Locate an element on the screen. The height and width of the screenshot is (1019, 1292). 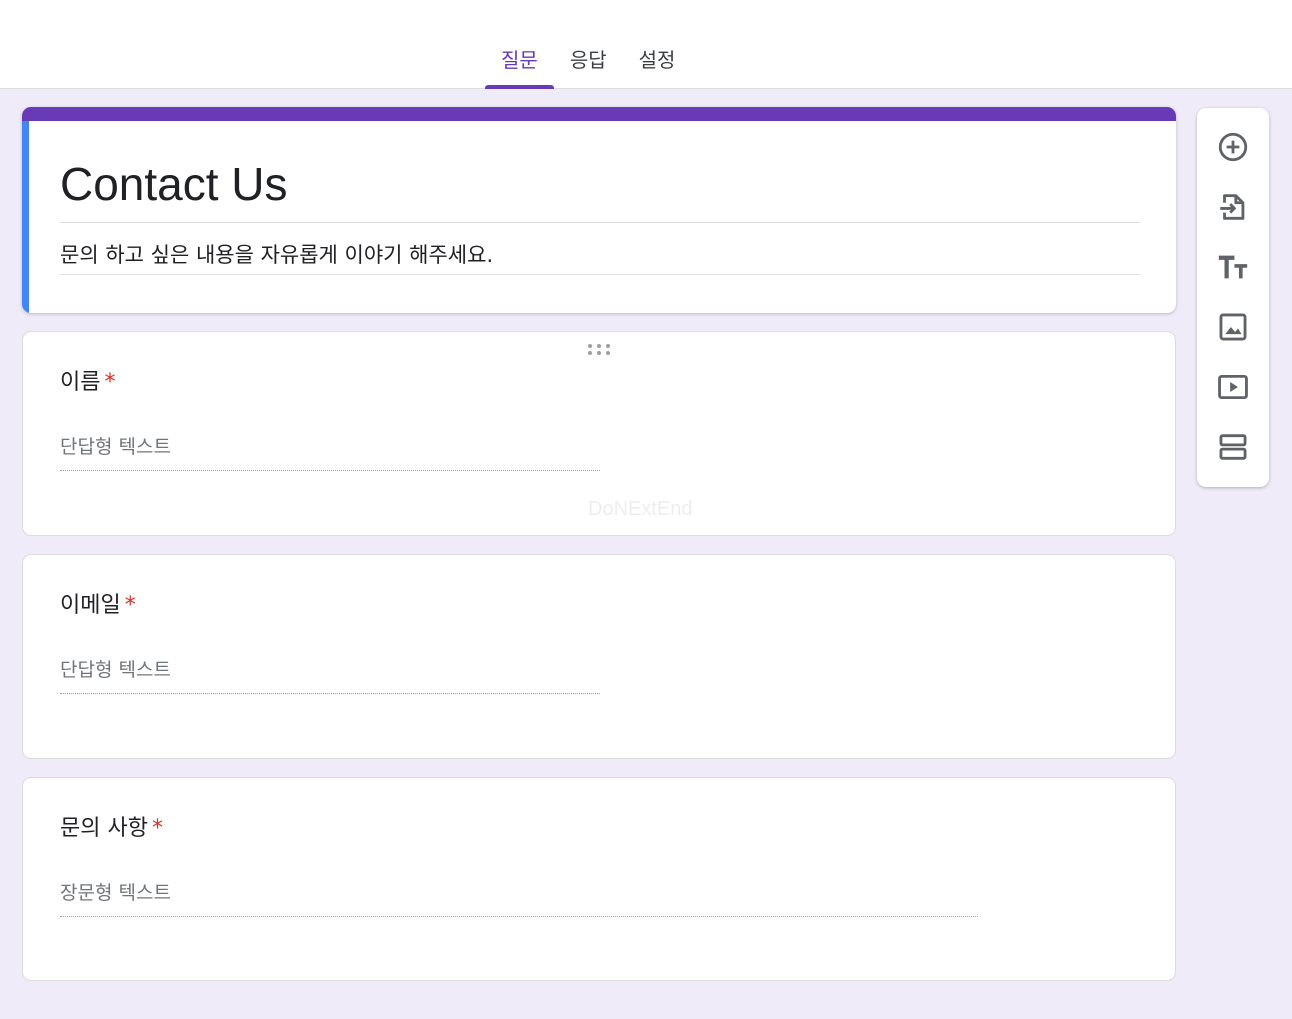
form-title-field: Contact Us is located at coordinates (600, 189).